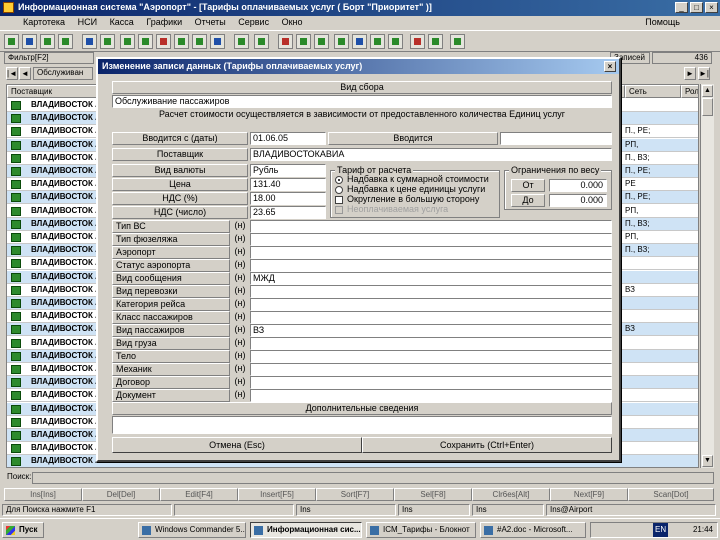 This screenshot has width=720, height=540. Describe the element at coordinates (421, 530) in the screenshot. I see `taskbar-item-notepad: ICM_Тарифы - Блокнот` at that location.